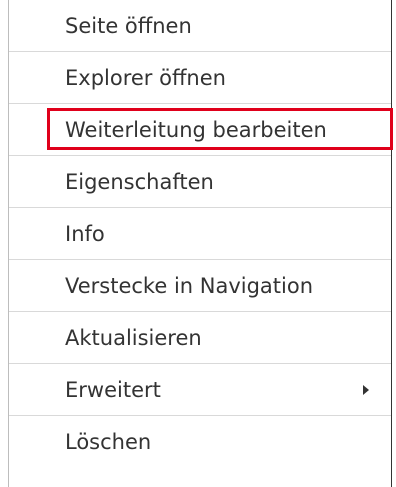  Describe the element at coordinates (85, 233) in the screenshot. I see `menu-item-label: Info` at that location.